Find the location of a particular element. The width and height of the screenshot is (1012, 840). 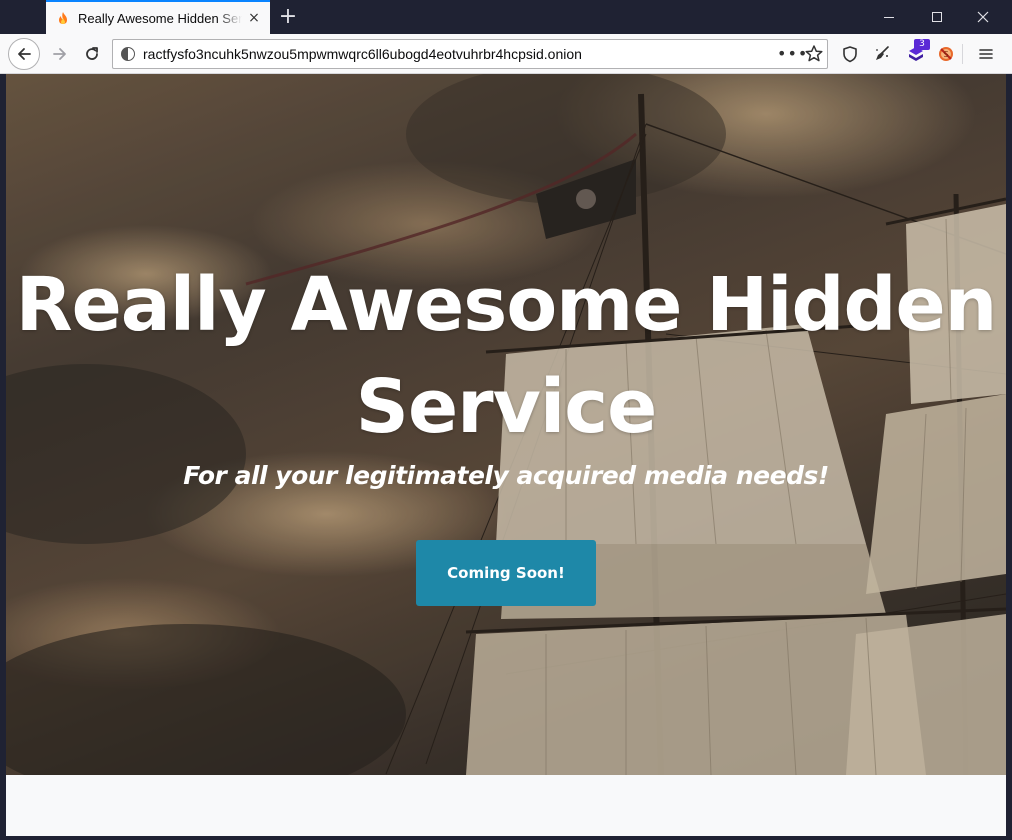

broom-icon is located at coordinates (882, 53).